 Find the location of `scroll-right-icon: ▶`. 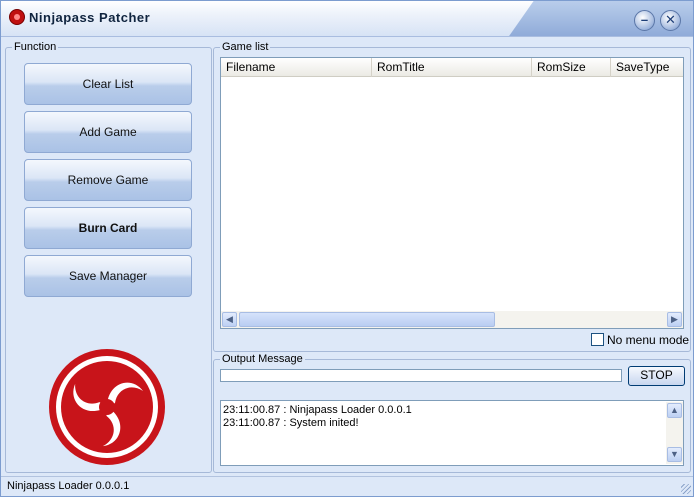

scroll-right-icon: ▶ is located at coordinates (674, 319).